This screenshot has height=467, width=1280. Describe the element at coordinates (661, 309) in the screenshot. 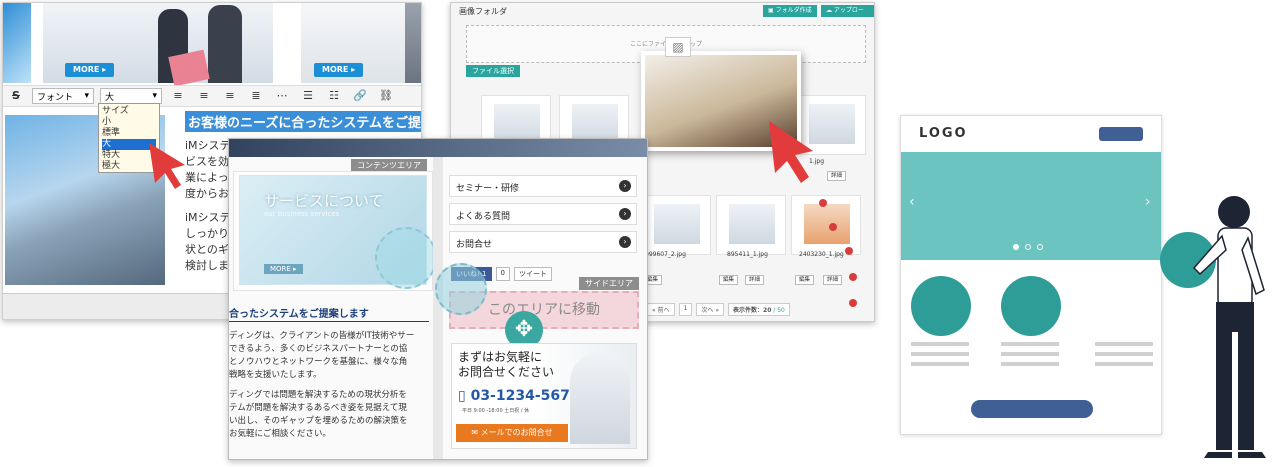

I see `pager-prev: « 前へ` at that location.